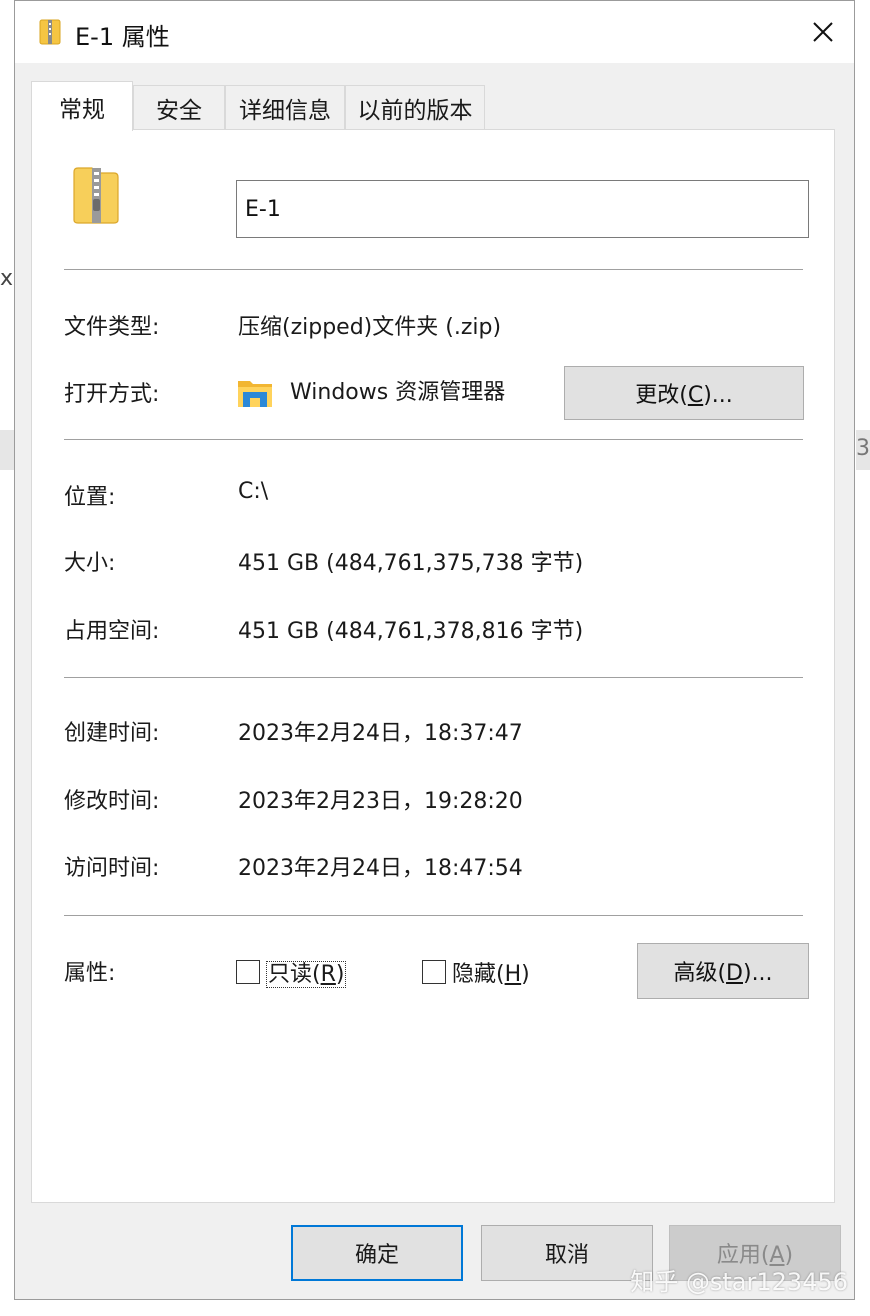  What do you see at coordinates (380, 801) in the screenshot?
I see `modified-value: 2023年2月23日，19:28:20` at bounding box center [380, 801].